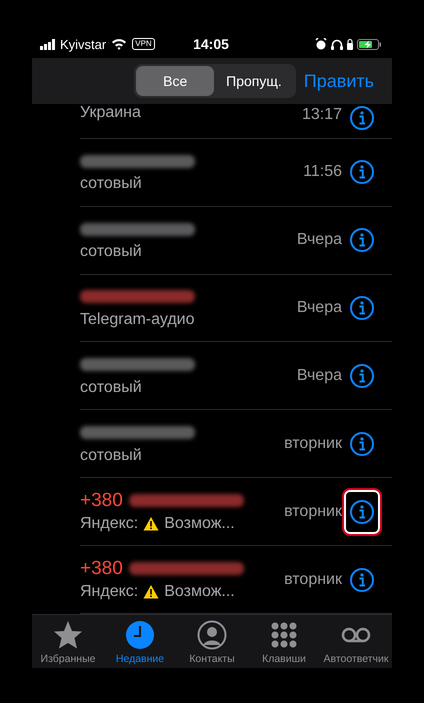  Describe the element at coordinates (356, 642) in the screenshot. I see `tab-bar-item: Автоответчик` at that location.